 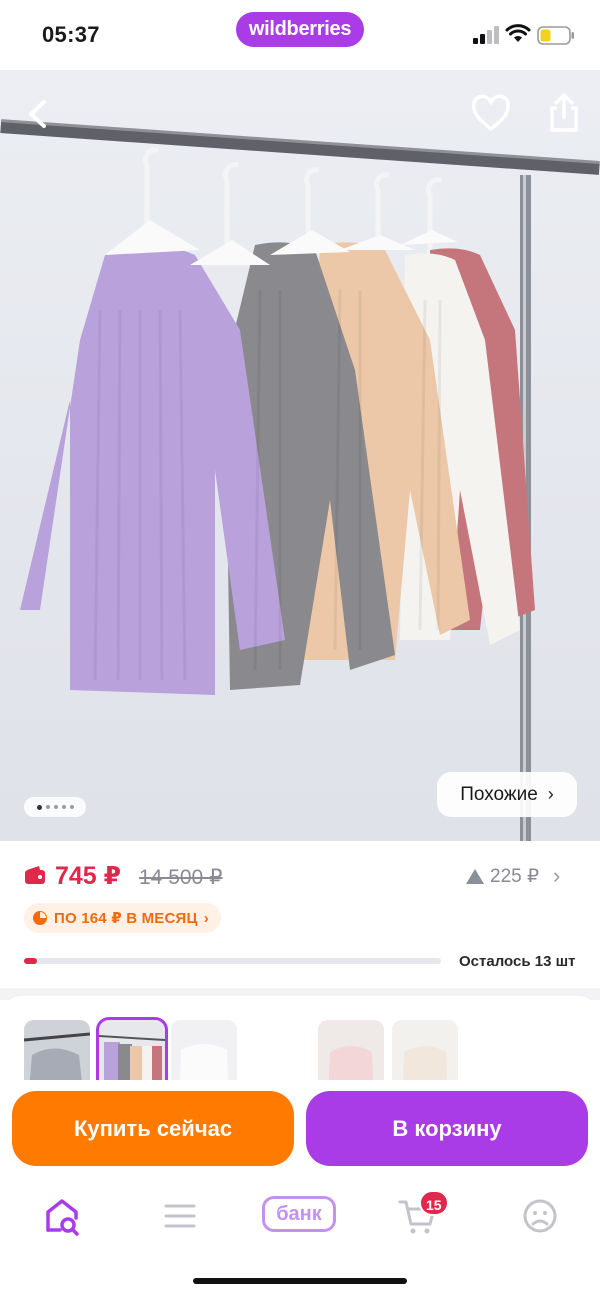 What do you see at coordinates (475, 876) in the screenshot?
I see `triangle-up-icon` at bounding box center [475, 876].